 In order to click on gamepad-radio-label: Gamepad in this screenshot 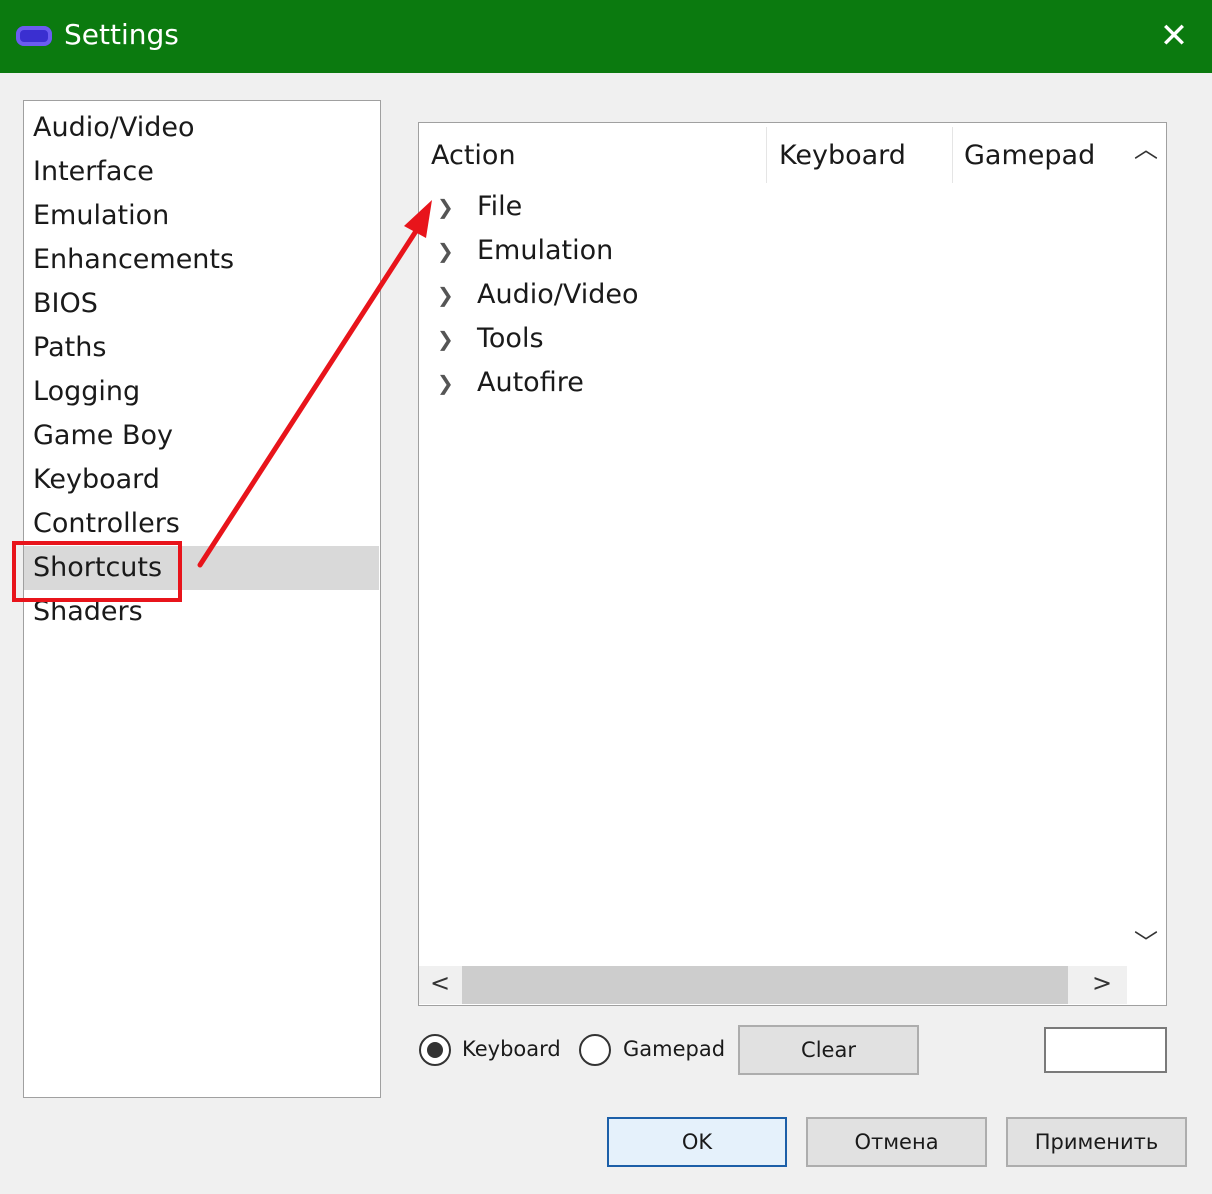, I will do `click(674, 1049)`.